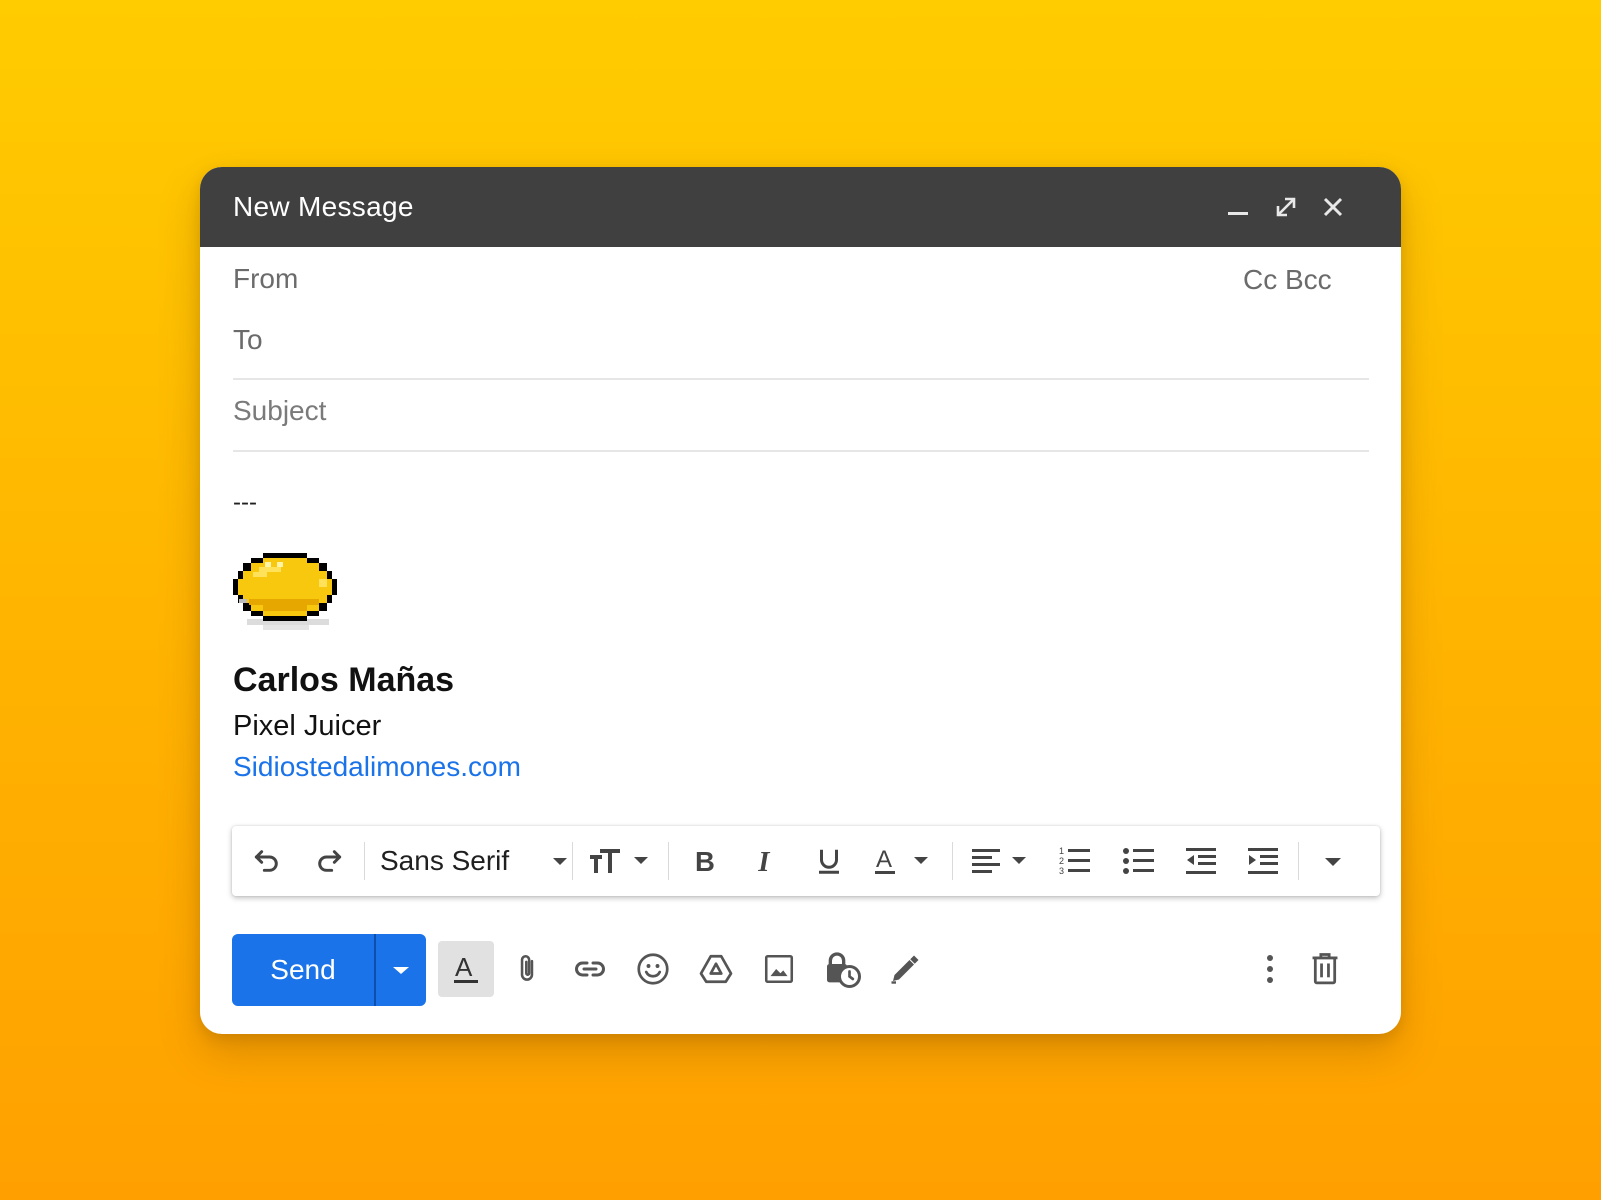  I want to click on compose-title: New Message, so click(323, 206).